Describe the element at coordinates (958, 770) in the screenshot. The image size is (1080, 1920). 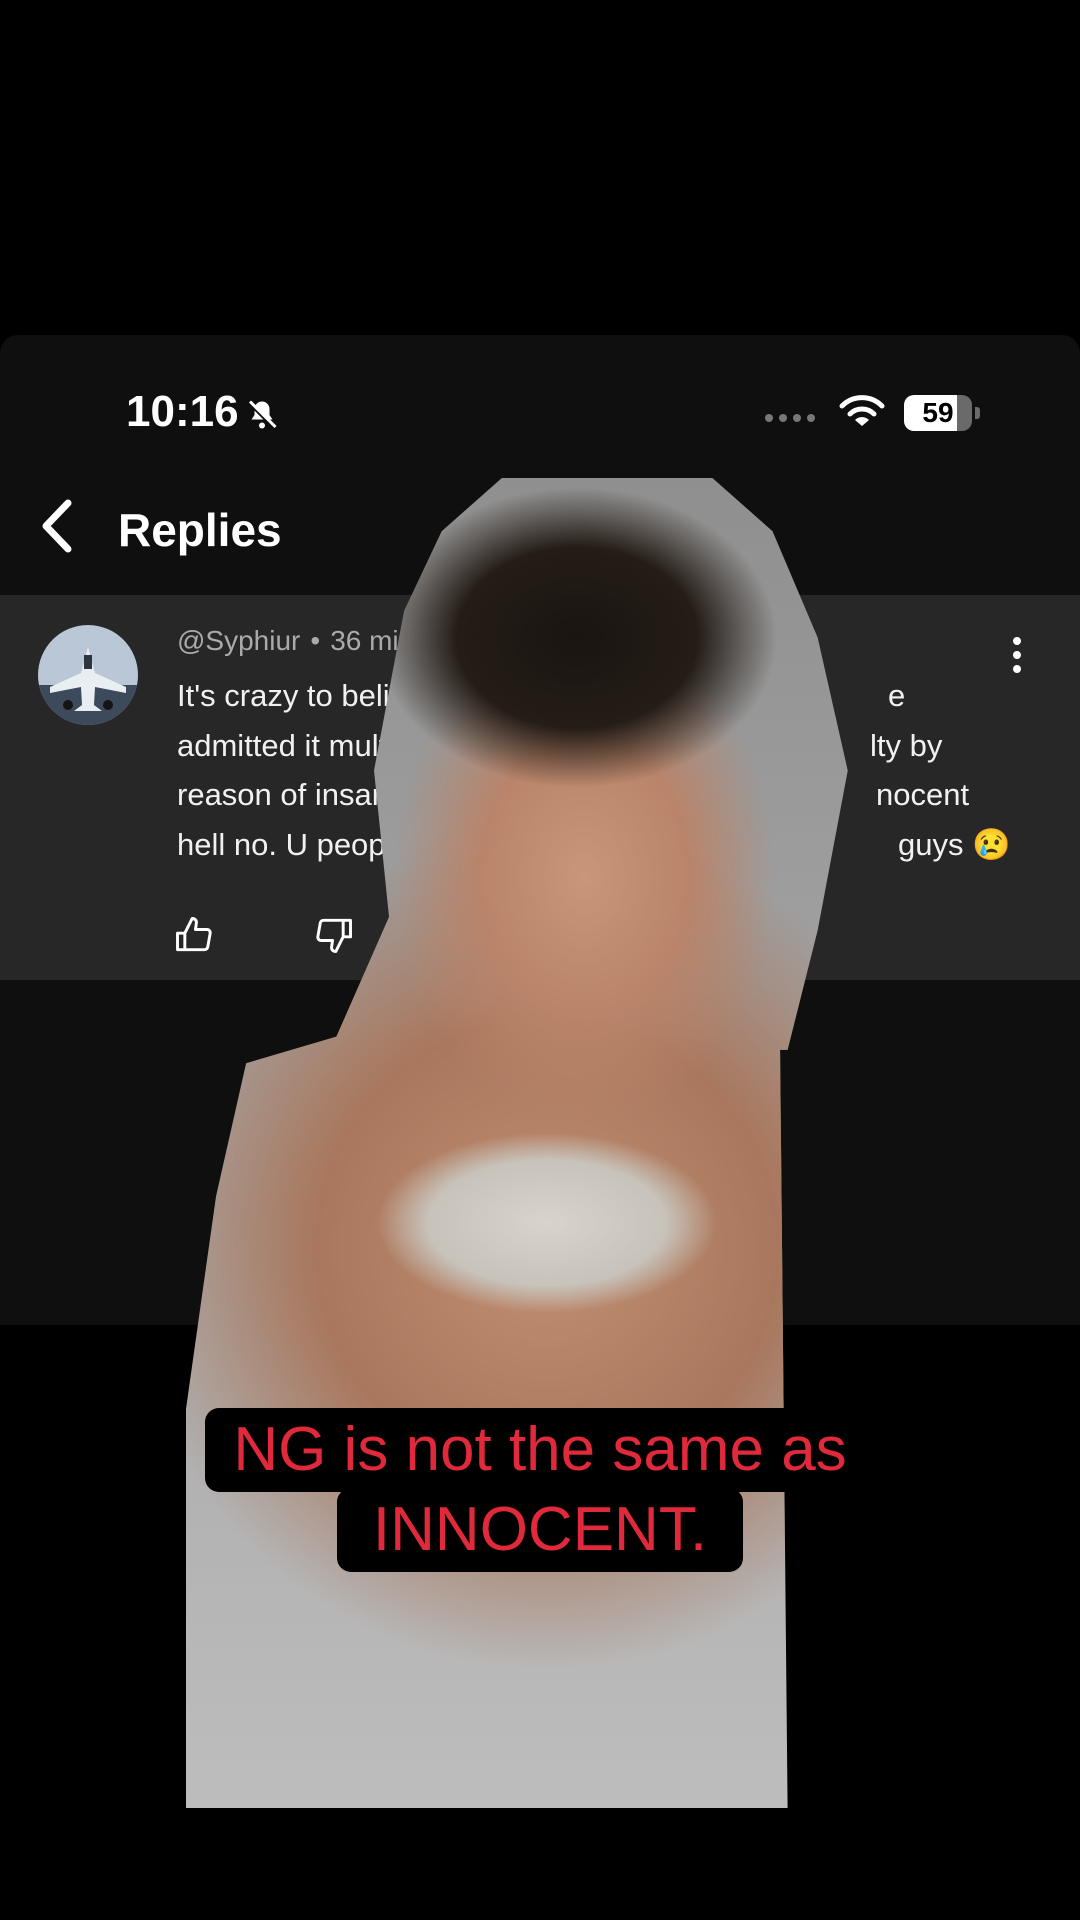
I see `comment-right-fragments: e lty by nocent guys 😢` at that location.